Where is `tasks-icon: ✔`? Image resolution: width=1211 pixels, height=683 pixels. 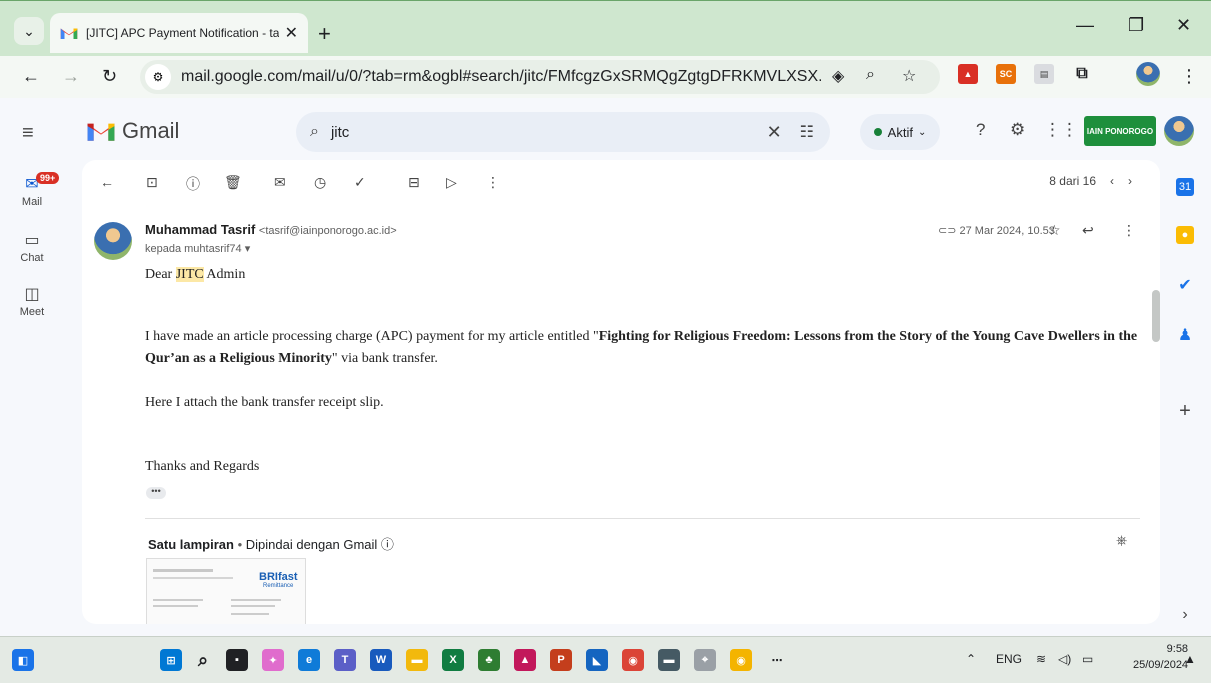
tasks-icon: ✔ is located at coordinates (1185, 285).